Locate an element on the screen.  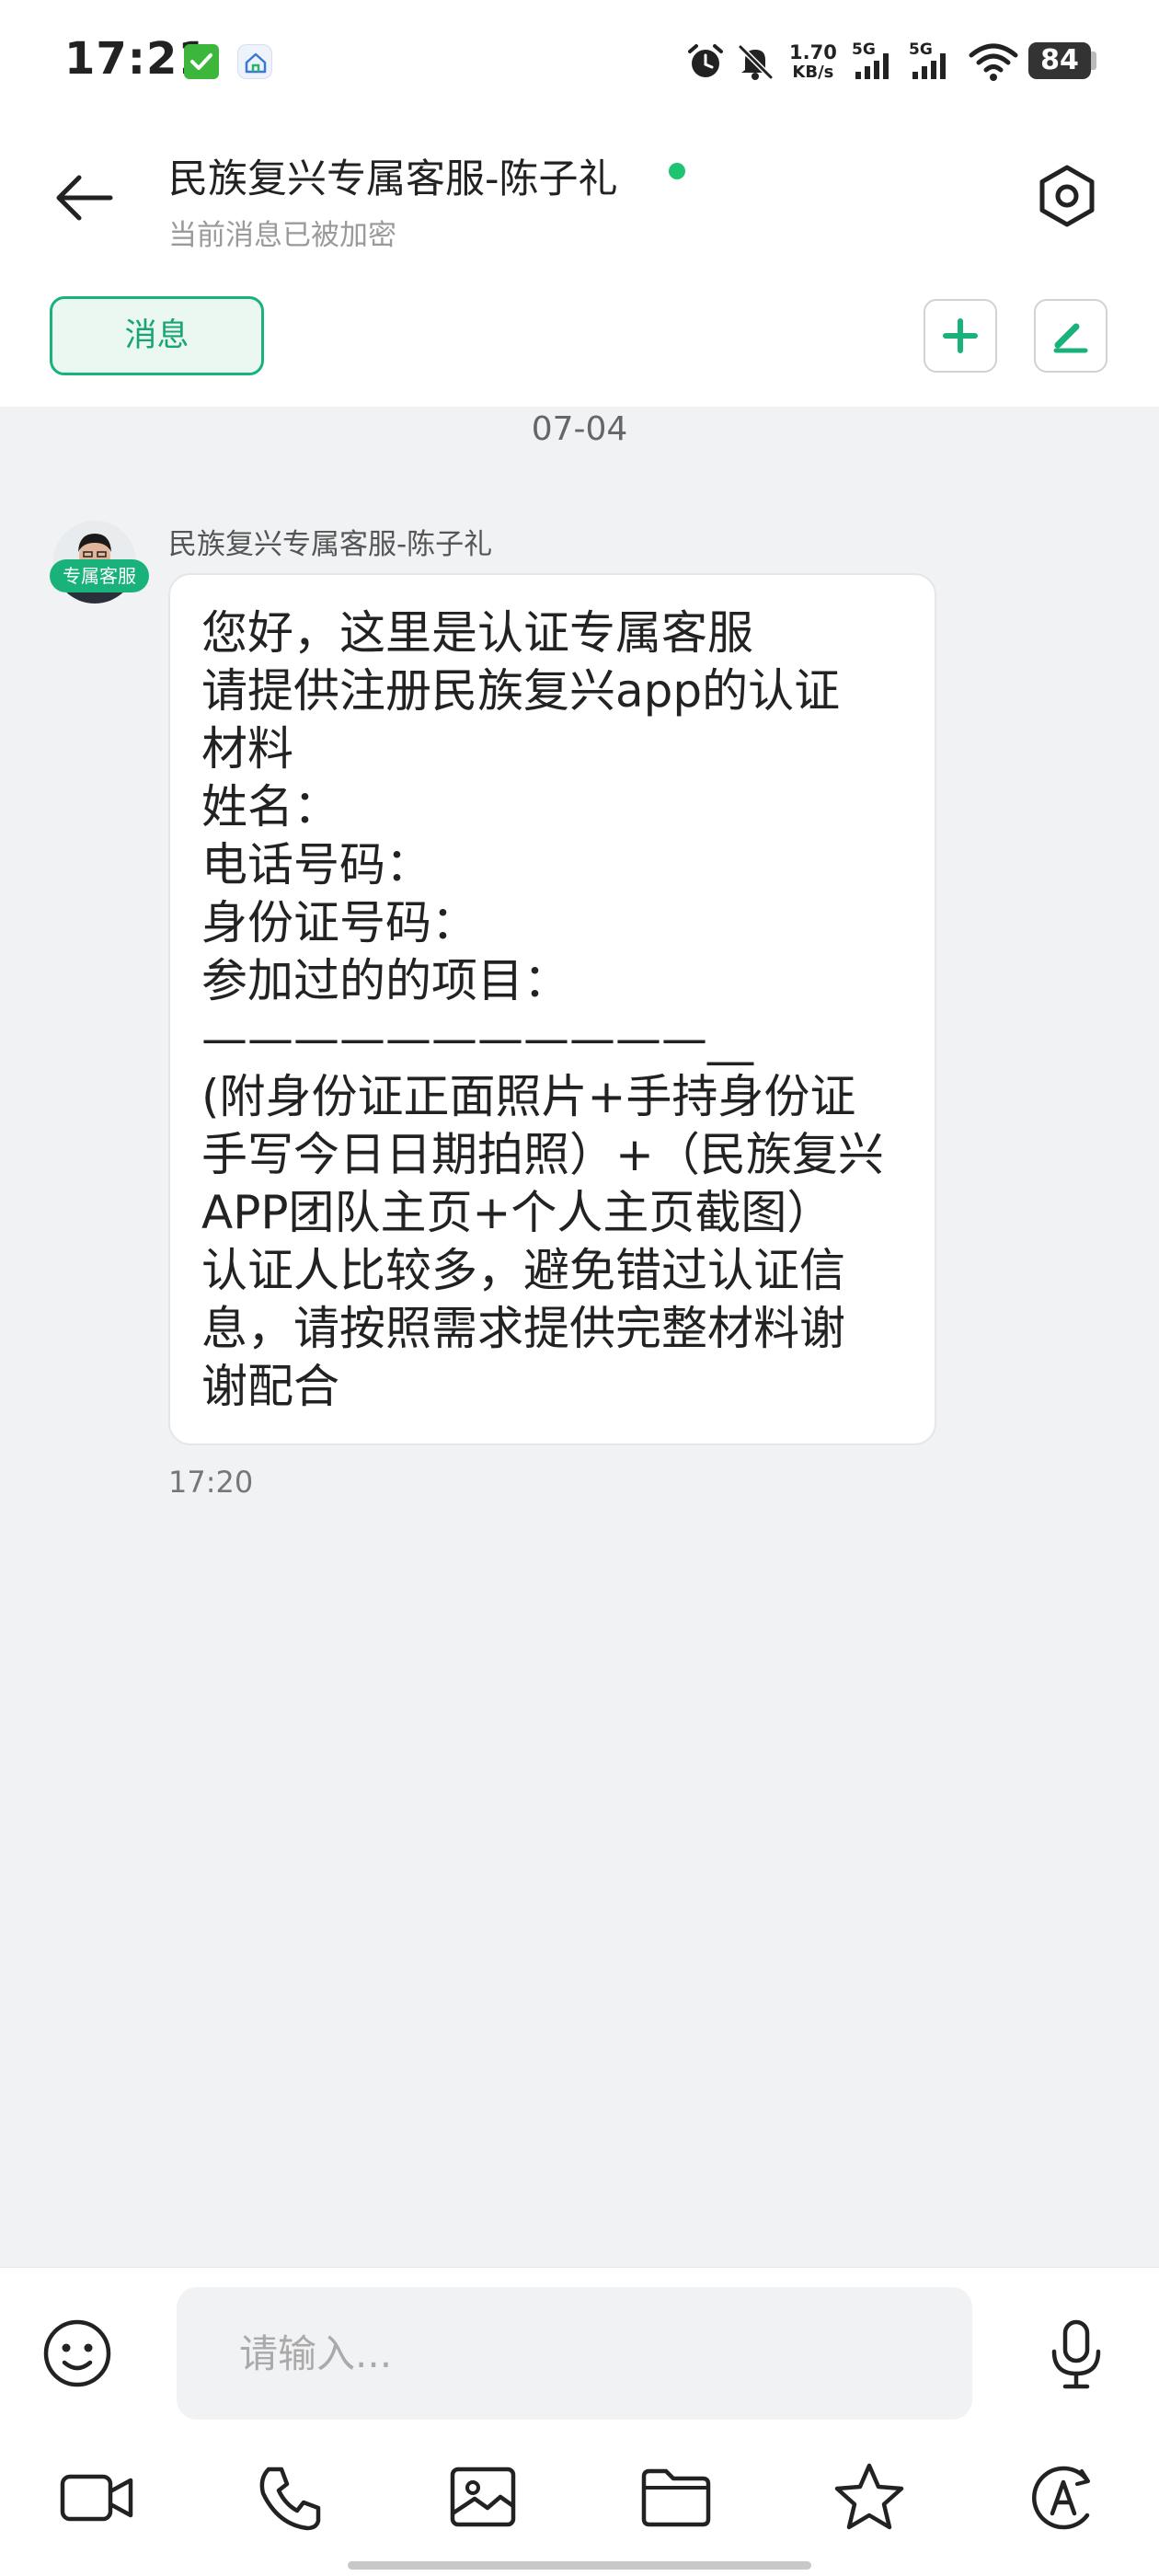
message-line: 请提供注册民族复兴app的认证 is located at coordinates (521, 691).